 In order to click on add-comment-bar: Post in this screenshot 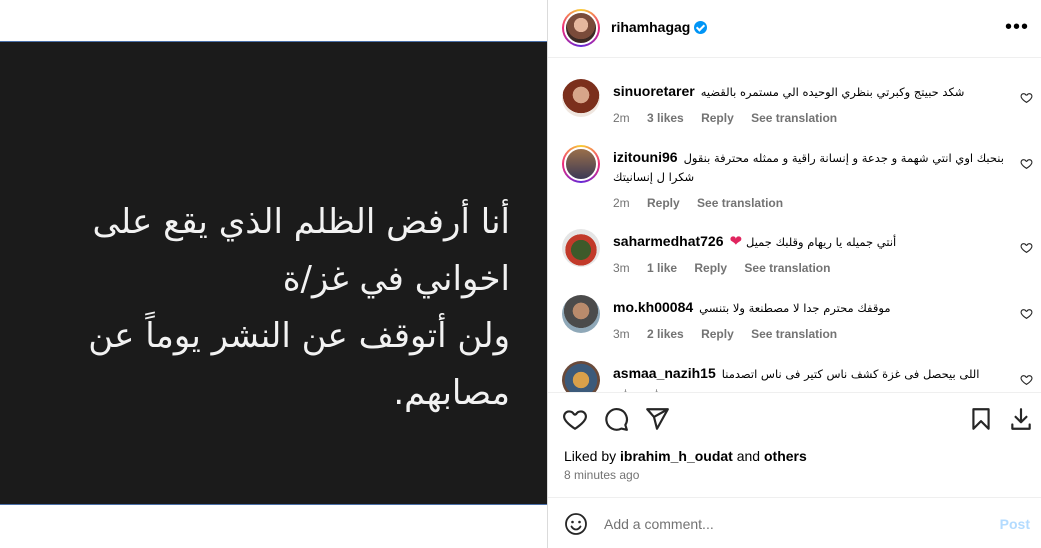, I will do `click(794, 522)`.